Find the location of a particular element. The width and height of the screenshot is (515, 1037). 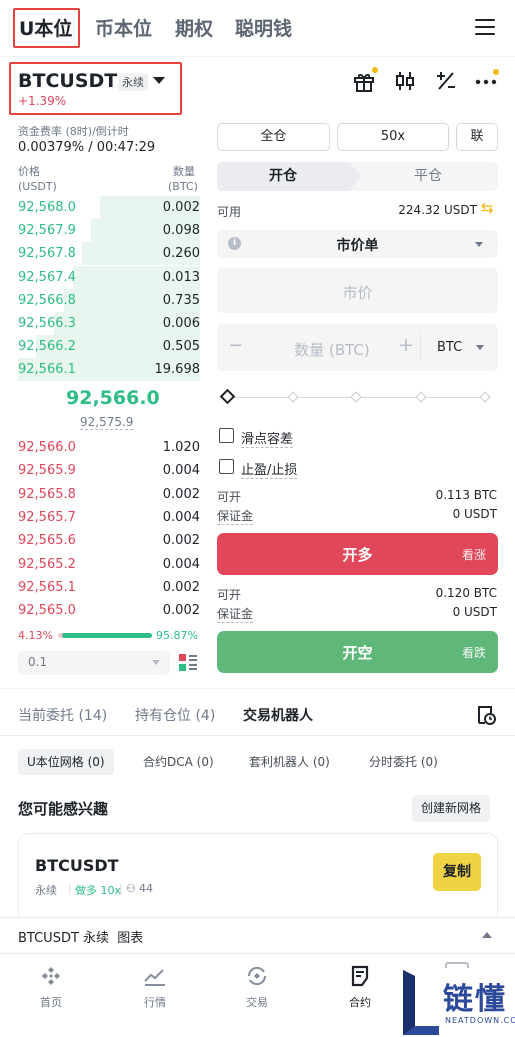

ask-qty: 0.505 is located at coordinates (181, 347).